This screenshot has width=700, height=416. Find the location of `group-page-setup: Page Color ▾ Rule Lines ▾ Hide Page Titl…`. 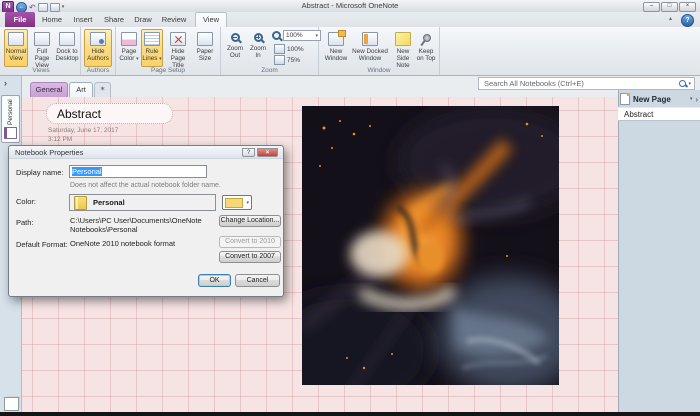

group-page-setup: Page Color ▾ Rule Lines ▾ Hide Page Titl… is located at coordinates (168, 51).